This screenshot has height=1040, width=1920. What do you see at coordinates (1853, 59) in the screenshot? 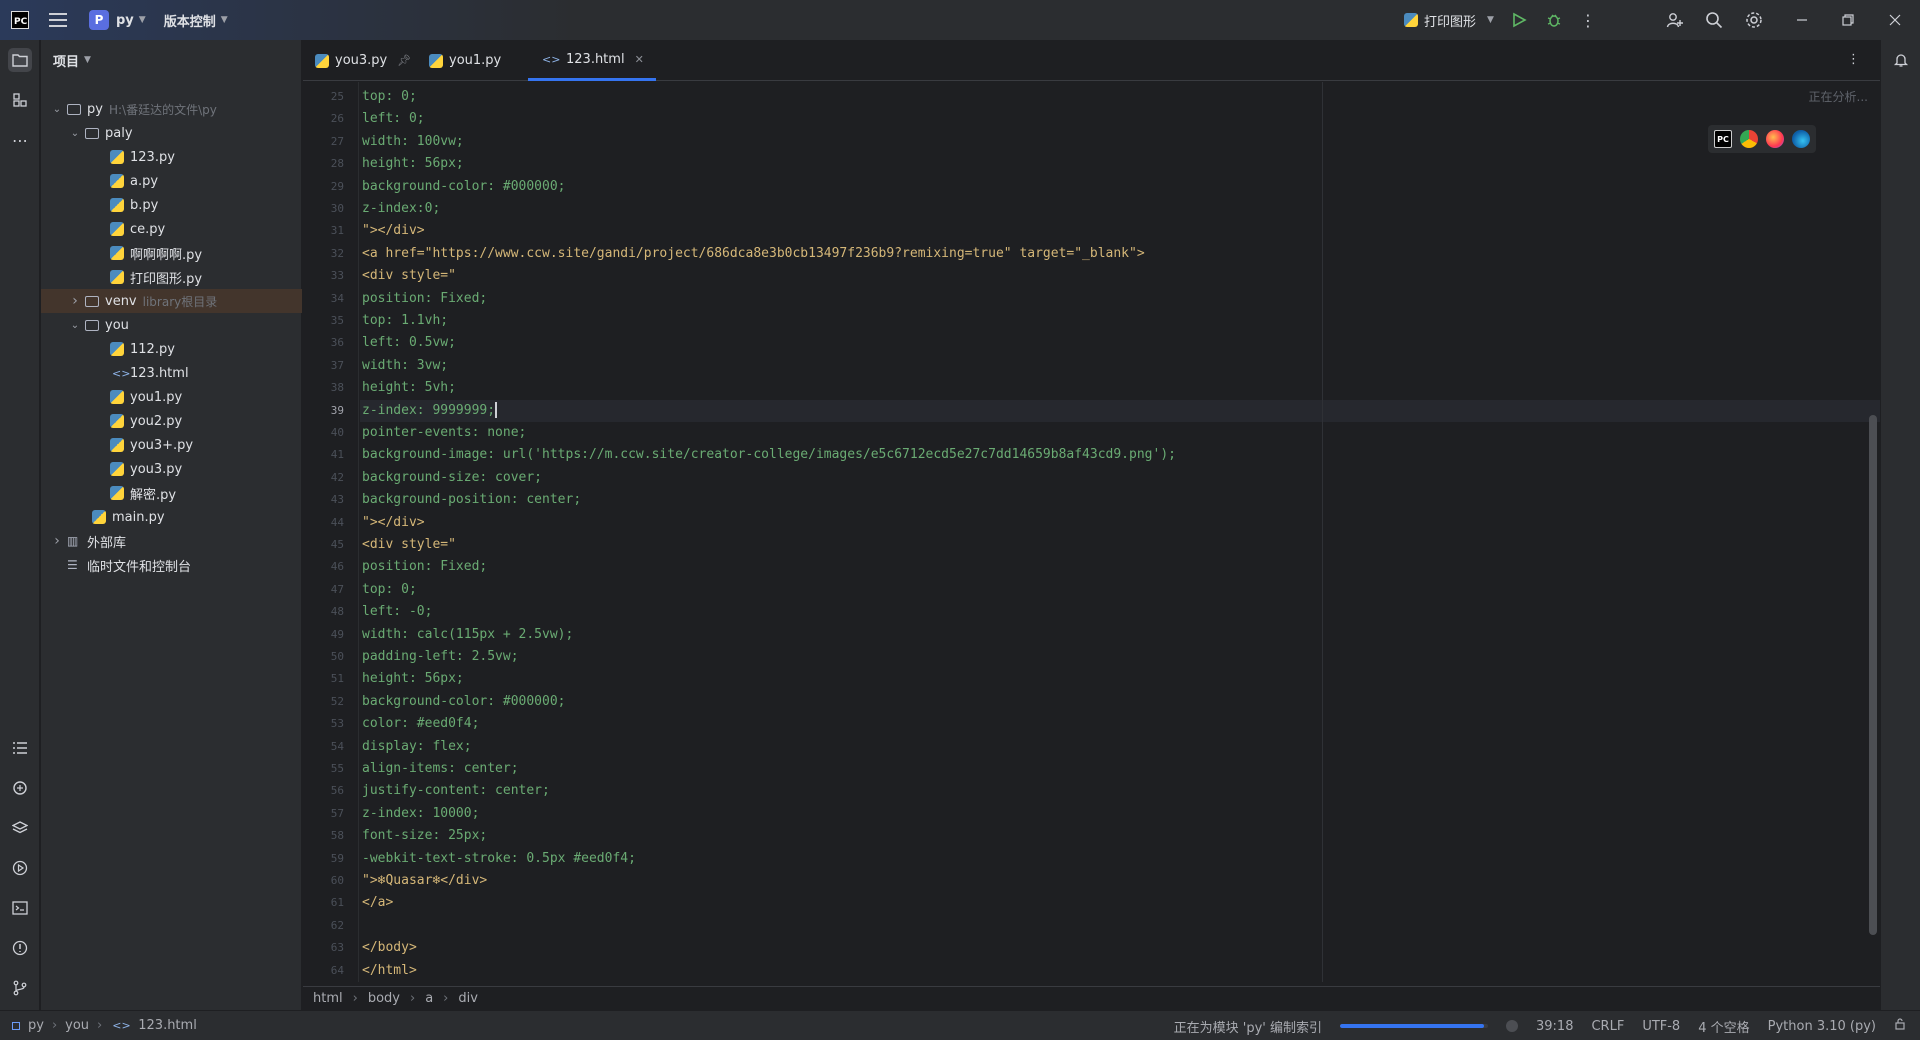
I see `more-vertical-icon: ⋮` at bounding box center [1853, 59].